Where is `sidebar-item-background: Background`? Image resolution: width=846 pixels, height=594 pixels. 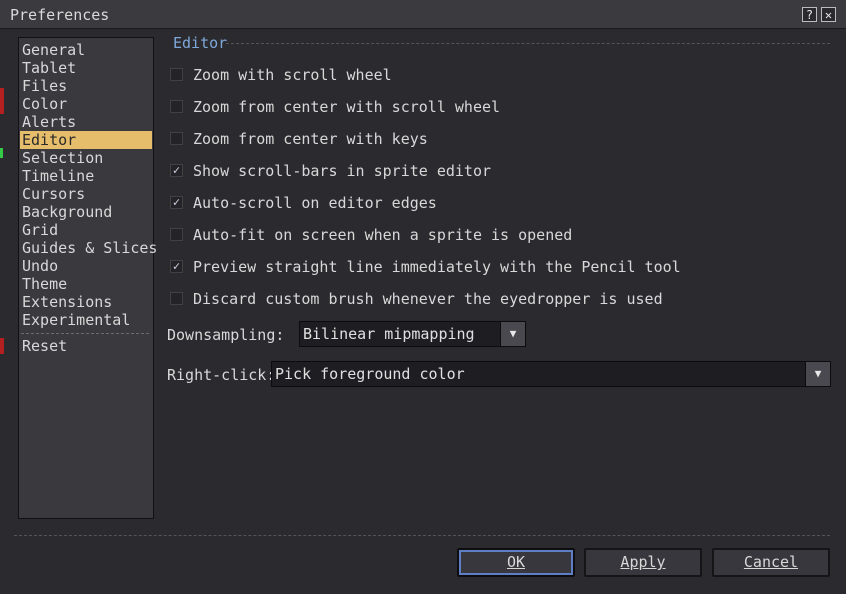
sidebar-item-background: Background is located at coordinates (86, 212).